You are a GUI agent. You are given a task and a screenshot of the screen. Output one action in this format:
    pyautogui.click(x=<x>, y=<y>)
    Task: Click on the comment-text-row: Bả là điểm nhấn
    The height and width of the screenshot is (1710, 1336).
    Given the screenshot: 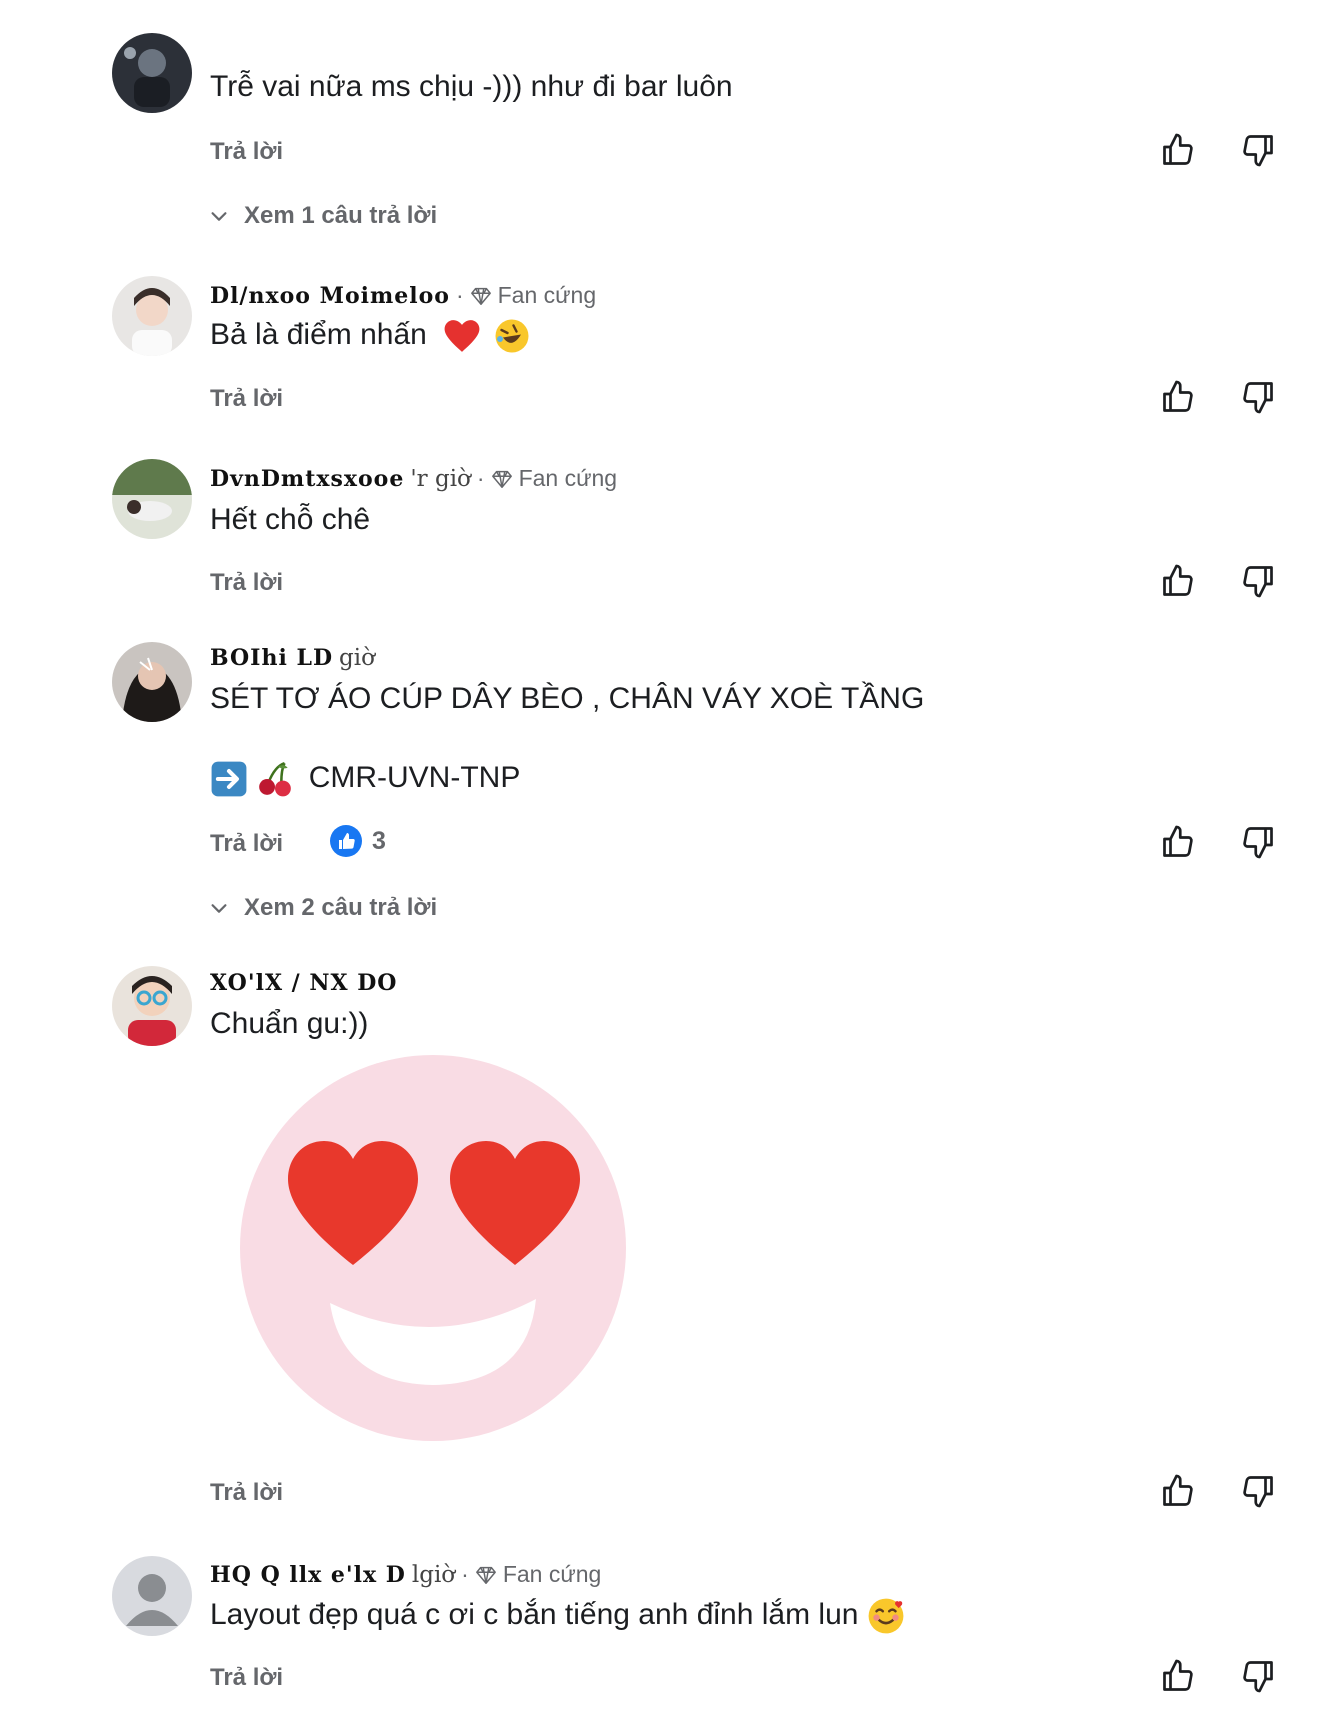 What is the action you would take?
    pyautogui.click(x=370, y=336)
    